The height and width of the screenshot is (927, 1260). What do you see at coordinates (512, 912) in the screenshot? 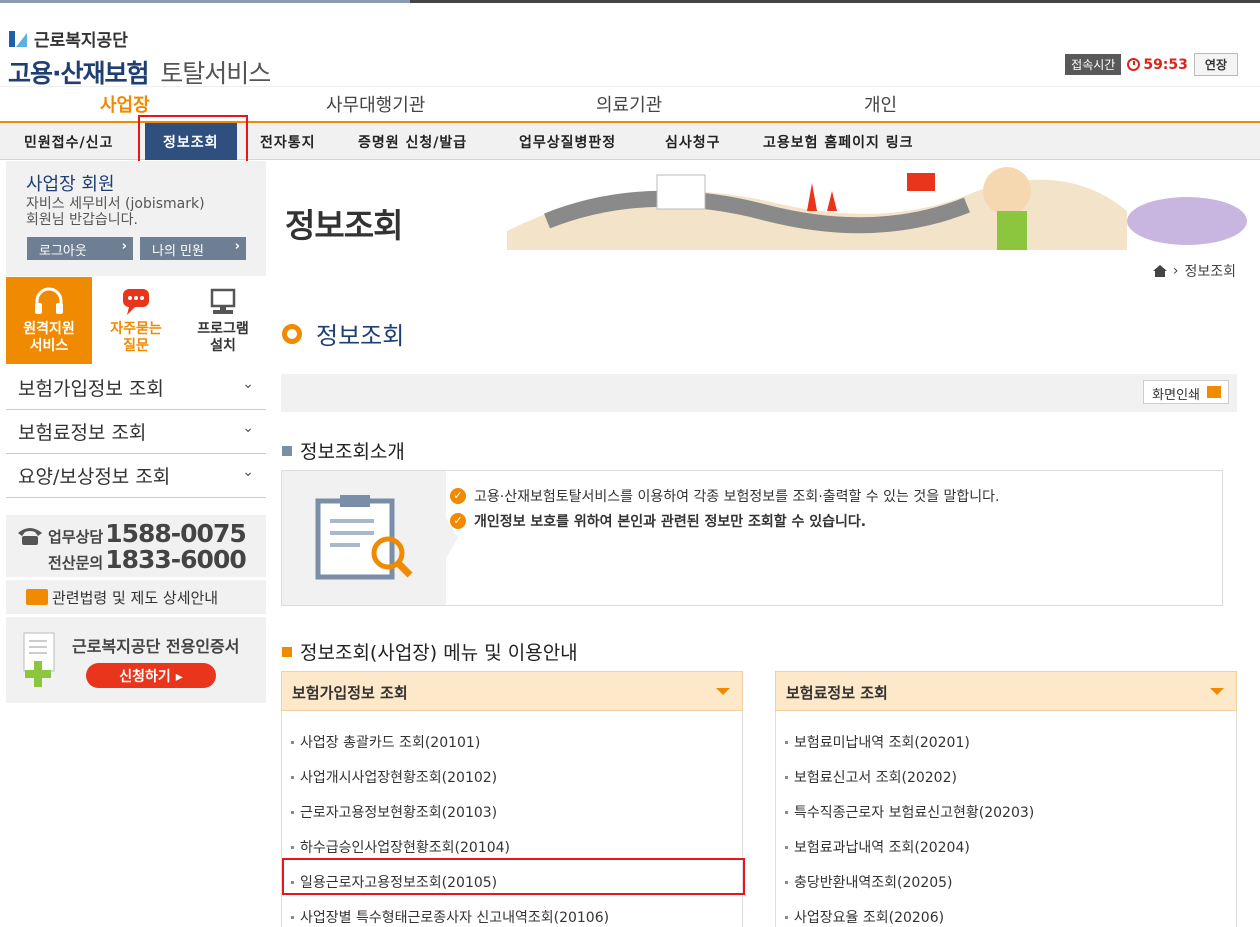
I see `insurance-menu-item: 사업장별 특수형태근로종사자 신고내역조회(20106)` at bounding box center [512, 912].